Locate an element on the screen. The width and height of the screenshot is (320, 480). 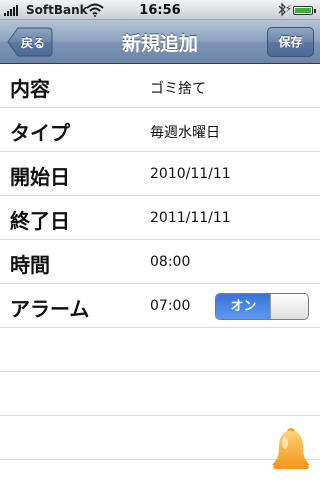
save-button: 保存 is located at coordinates (290, 42).